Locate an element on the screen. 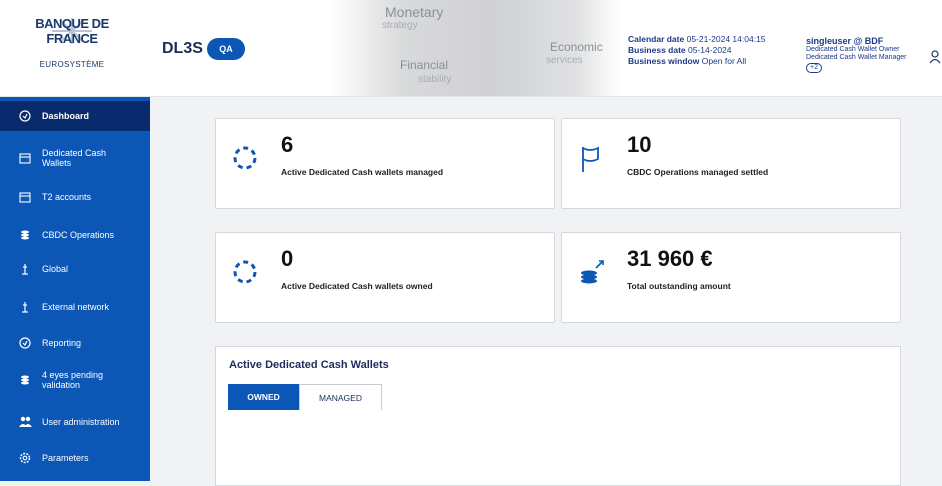 The image size is (942, 486). environment-badge: QA is located at coordinates (226, 49).